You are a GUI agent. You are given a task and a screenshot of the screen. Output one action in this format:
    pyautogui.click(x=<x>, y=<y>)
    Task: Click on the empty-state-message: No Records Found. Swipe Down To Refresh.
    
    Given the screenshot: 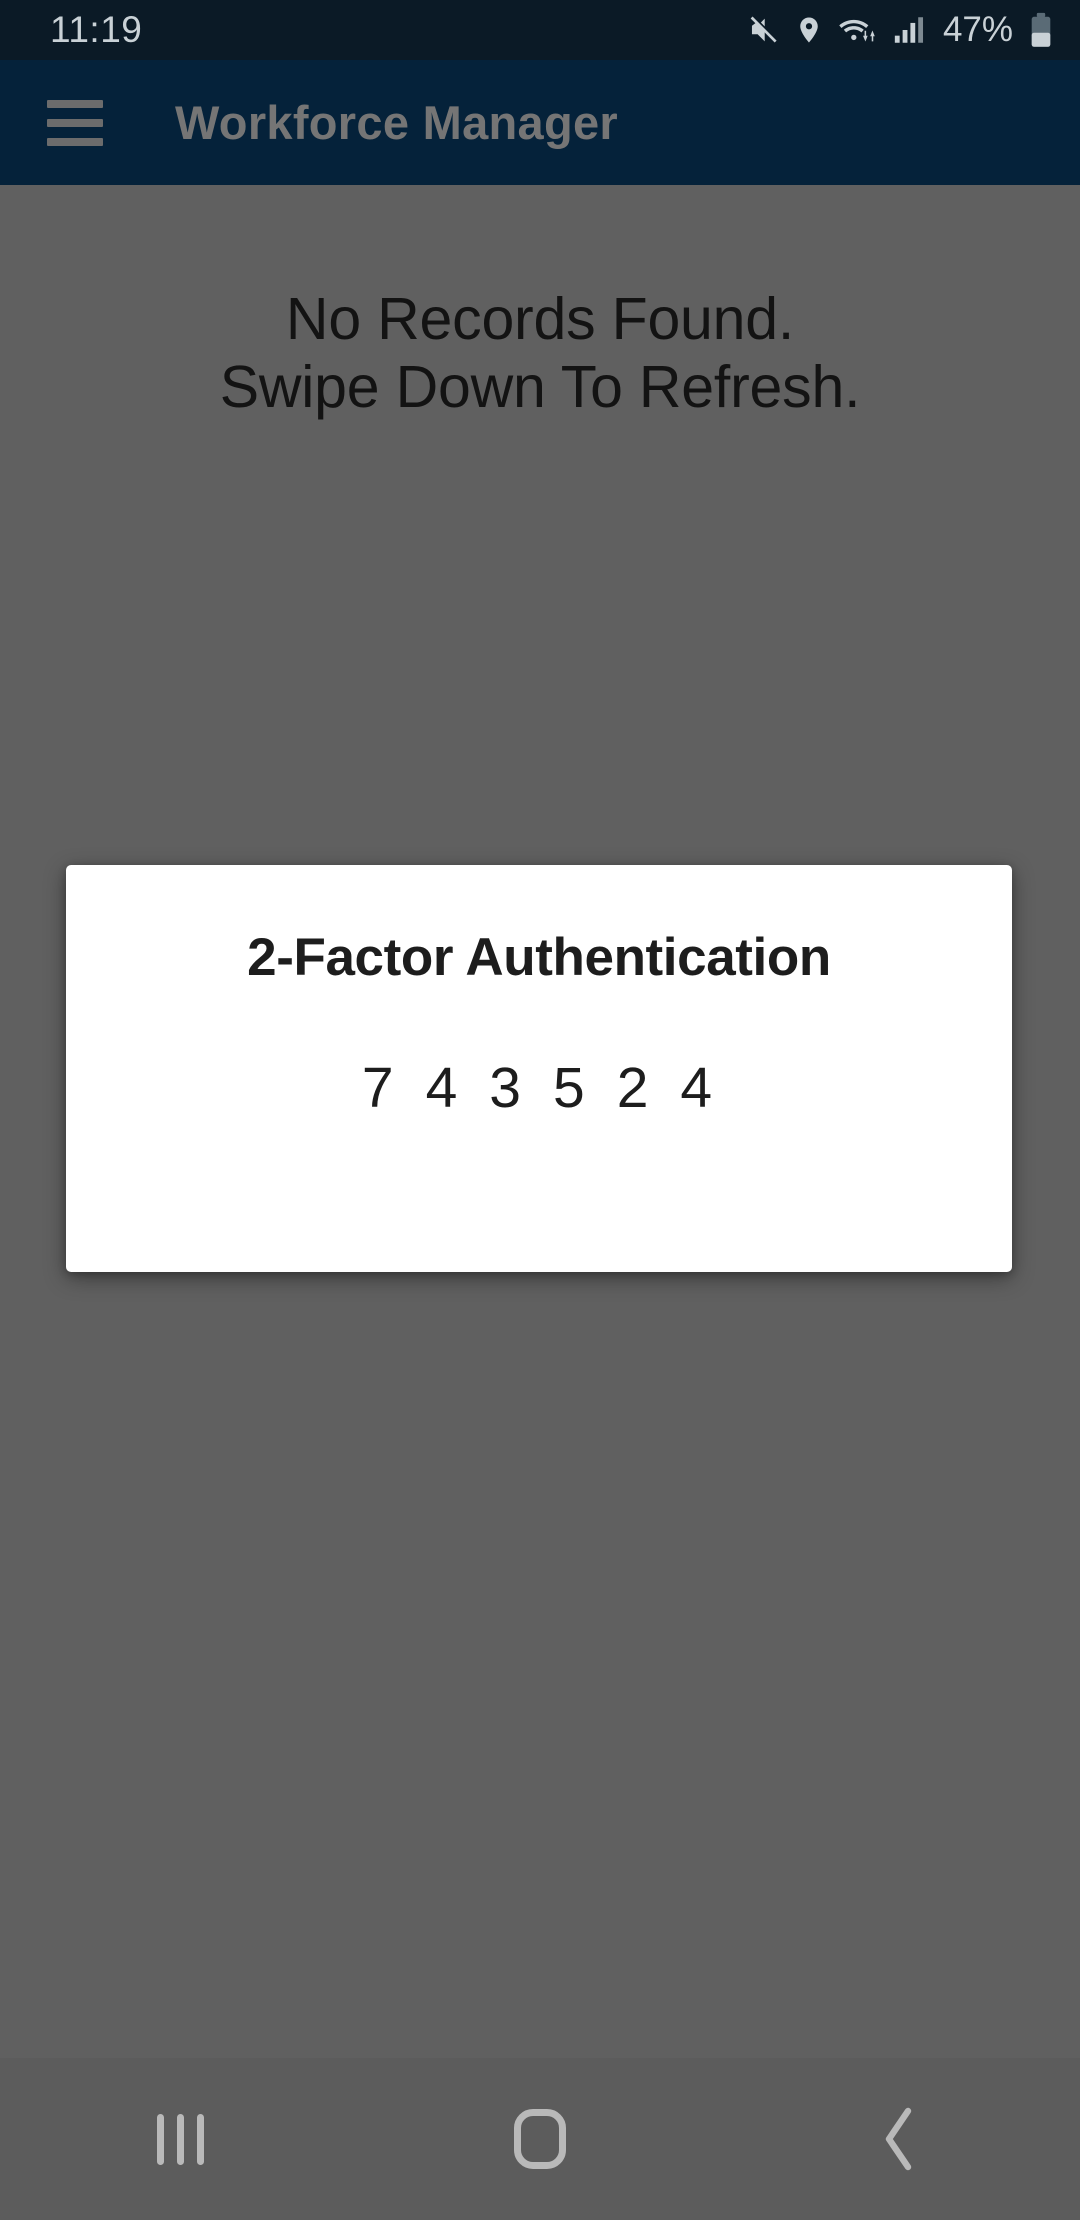 What is the action you would take?
    pyautogui.click(x=540, y=353)
    